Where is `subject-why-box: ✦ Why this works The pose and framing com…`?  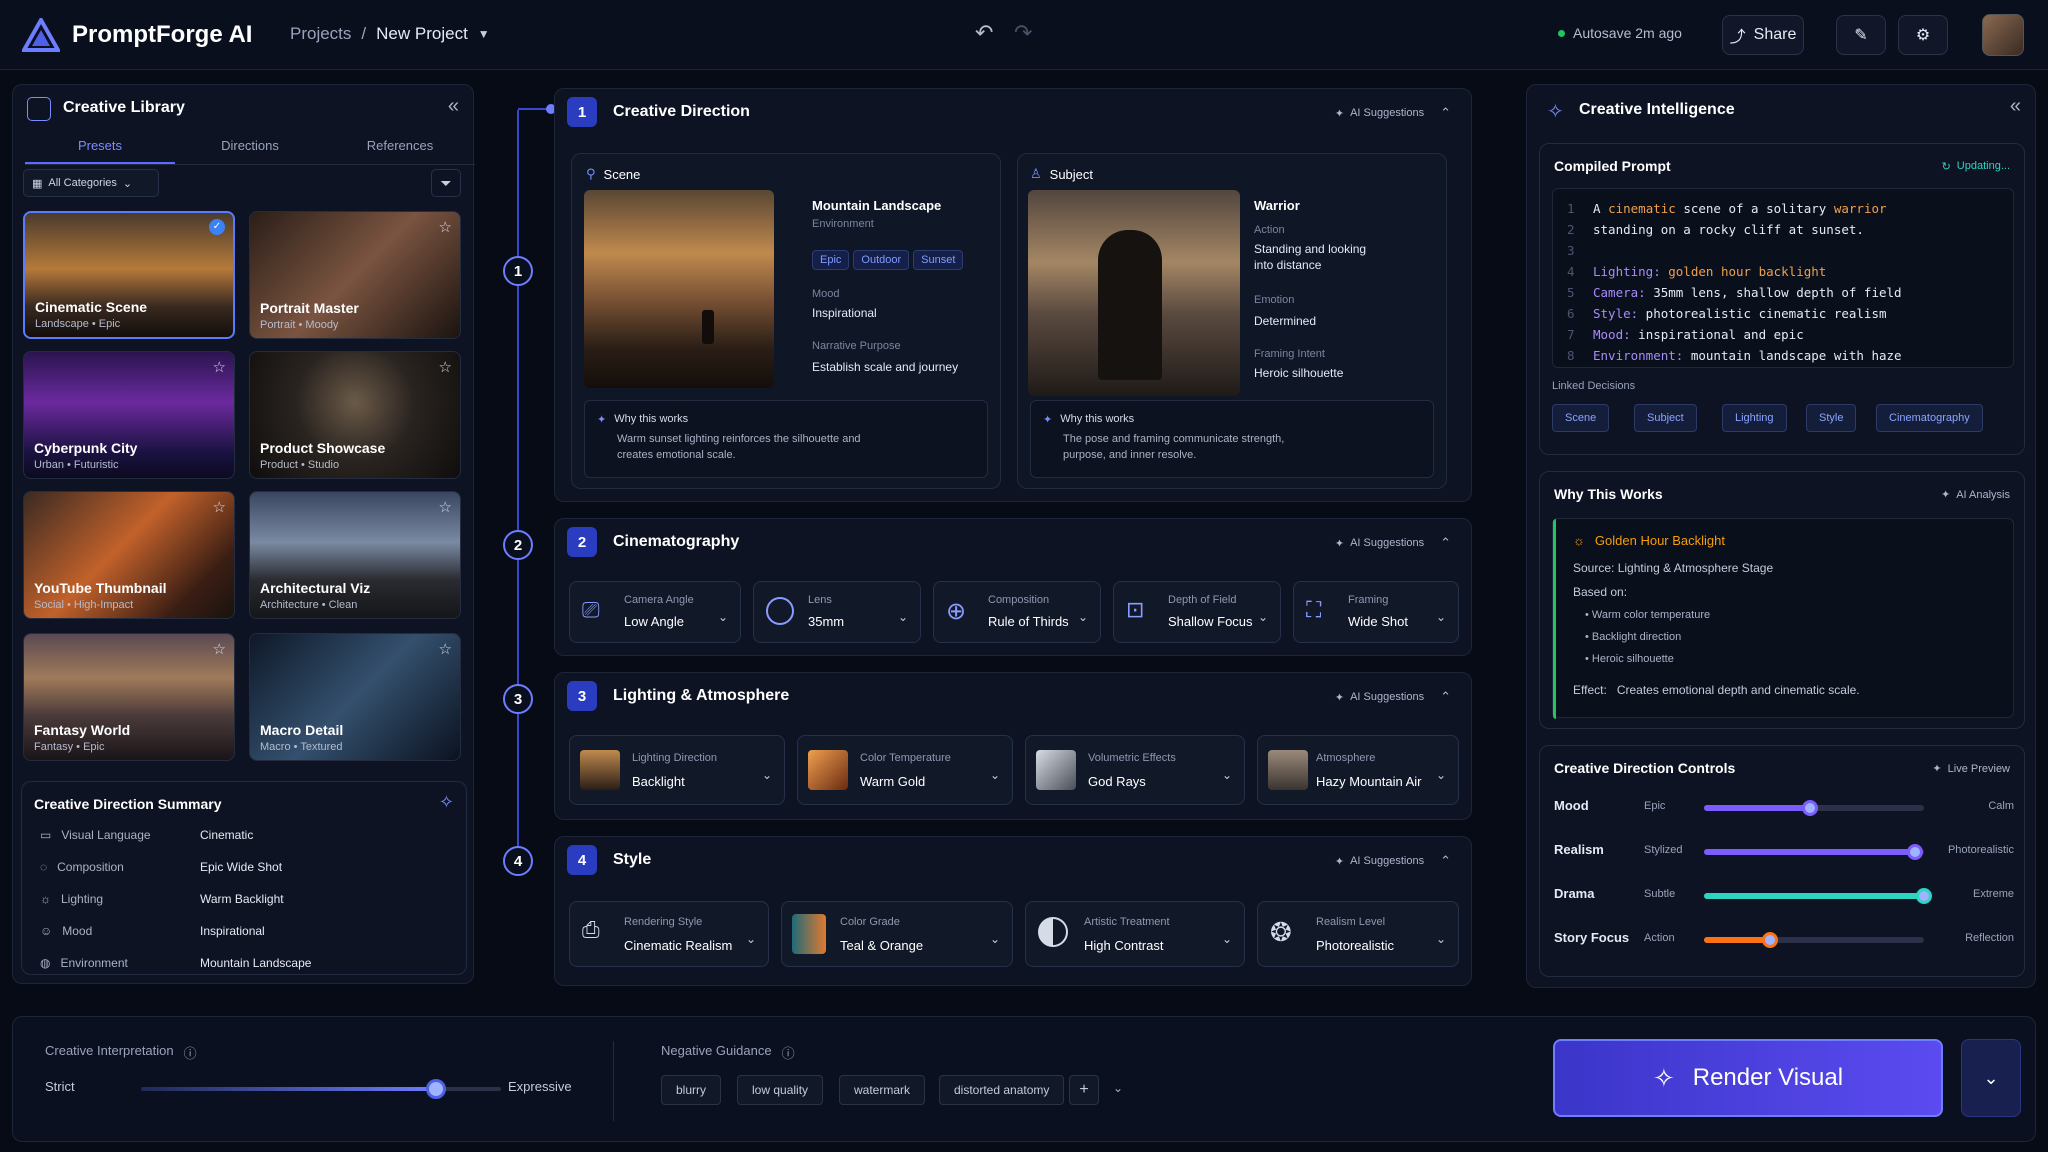
subject-why-box: ✦ Why this works The pose and framing com… is located at coordinates (1232, 439).